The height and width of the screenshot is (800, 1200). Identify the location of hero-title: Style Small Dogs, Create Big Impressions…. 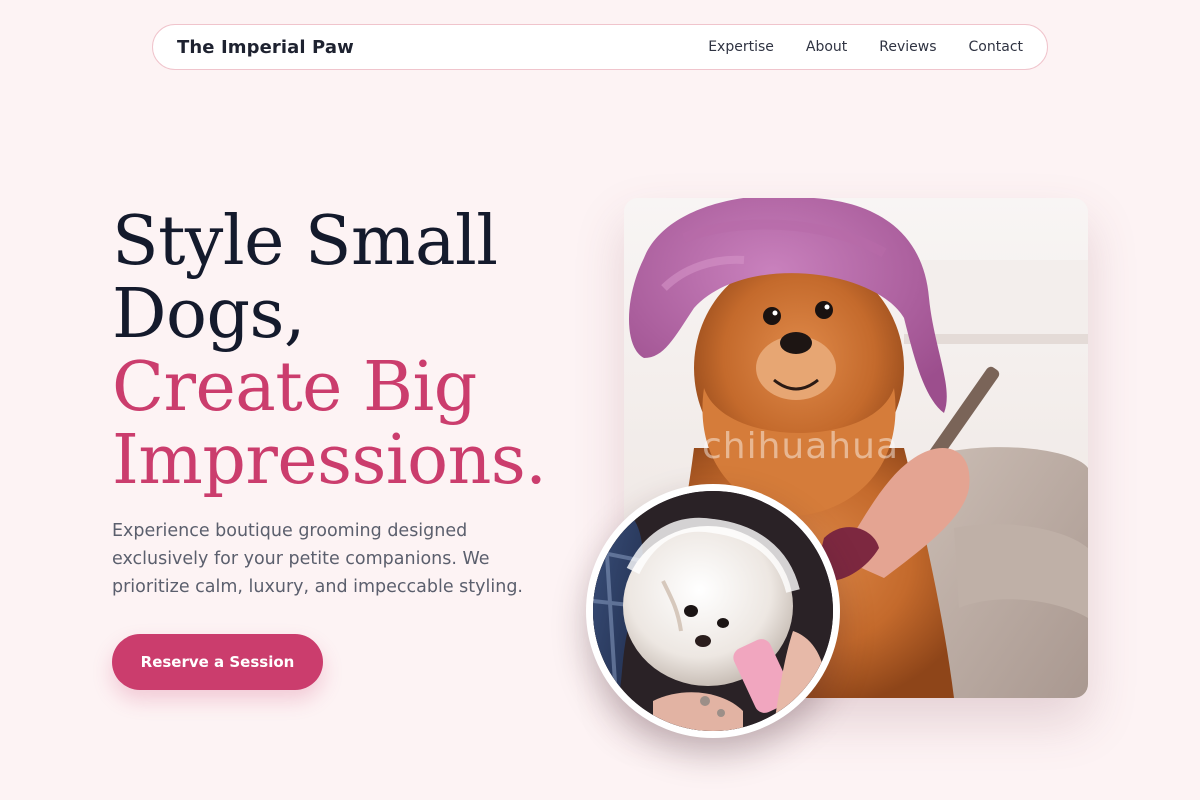
(352, 351).